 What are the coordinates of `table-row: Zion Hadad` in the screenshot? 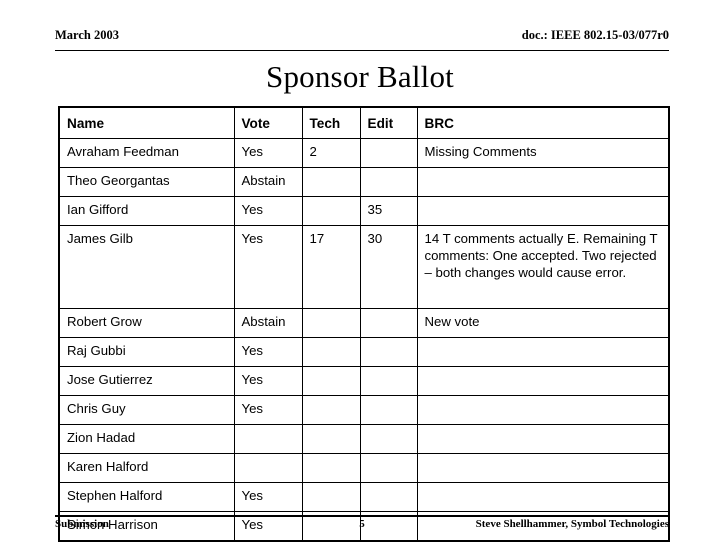 It's located at (364, 439).